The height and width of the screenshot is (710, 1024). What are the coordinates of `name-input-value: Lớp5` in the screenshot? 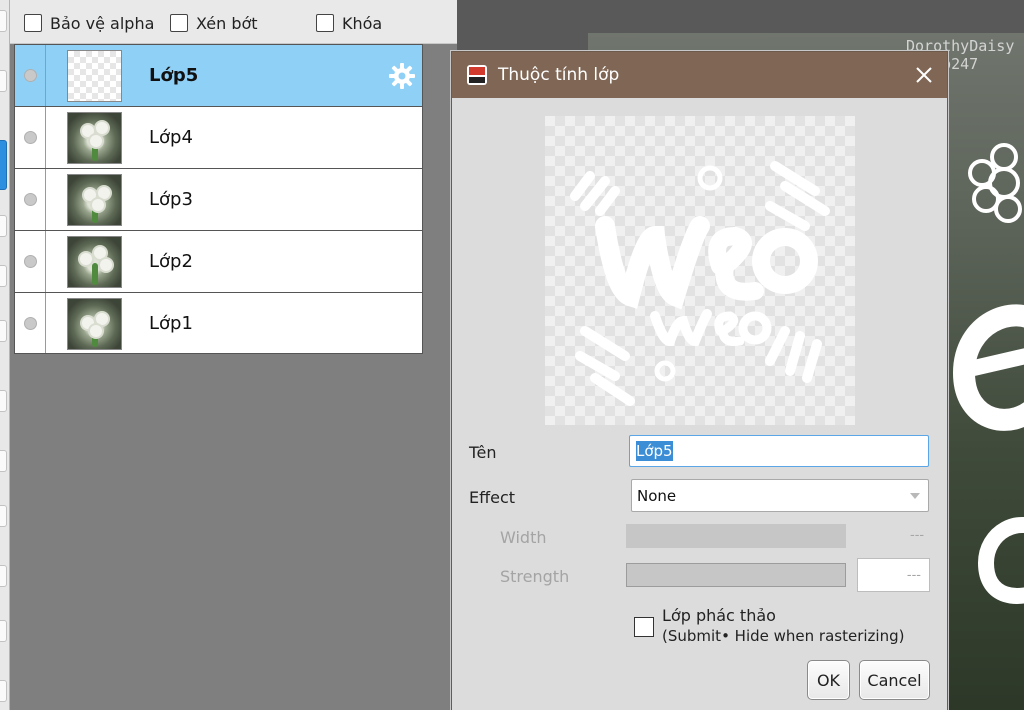 It's located at (654, 451).